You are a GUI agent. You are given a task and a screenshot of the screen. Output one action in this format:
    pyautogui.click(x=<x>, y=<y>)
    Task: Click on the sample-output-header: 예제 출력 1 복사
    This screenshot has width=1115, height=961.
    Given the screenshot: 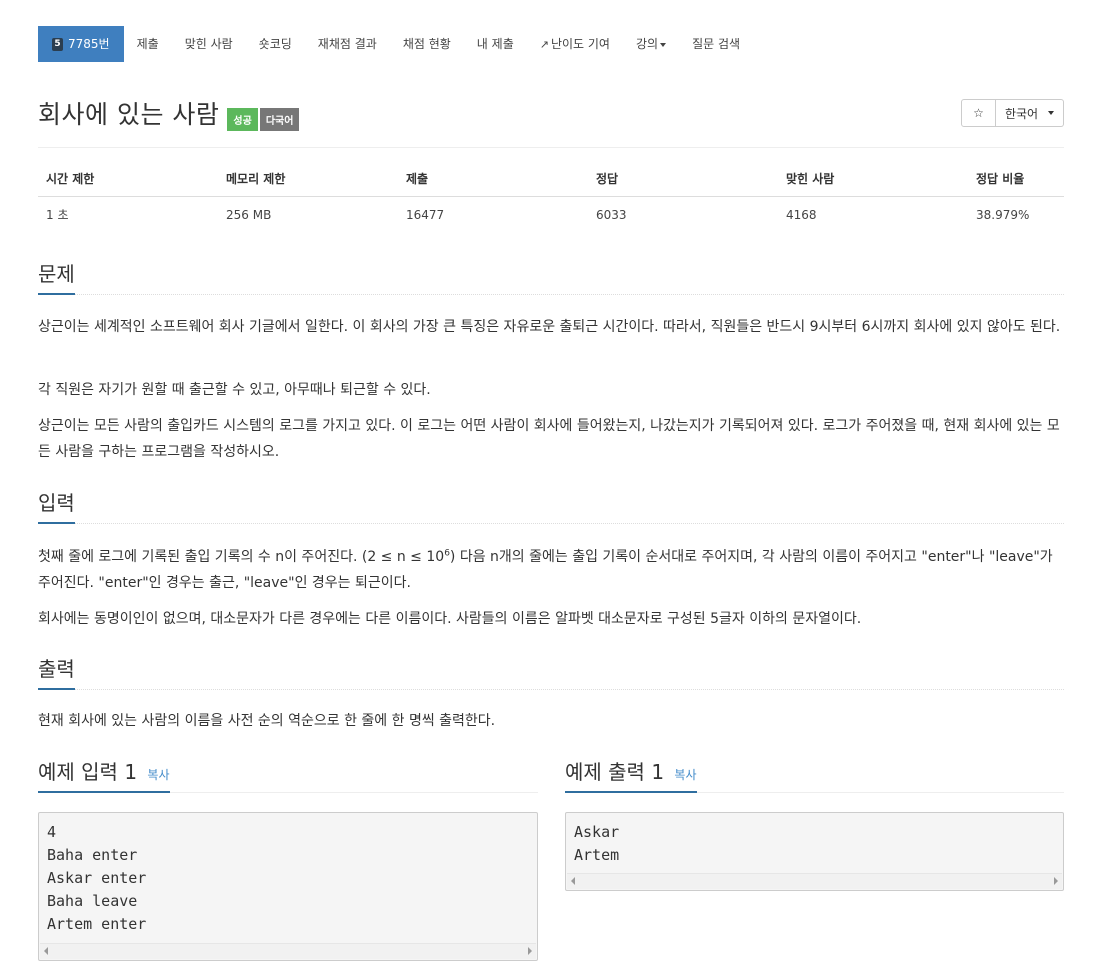 What is the action you would take?
    pyautogui.click(x=814, y=774)
    